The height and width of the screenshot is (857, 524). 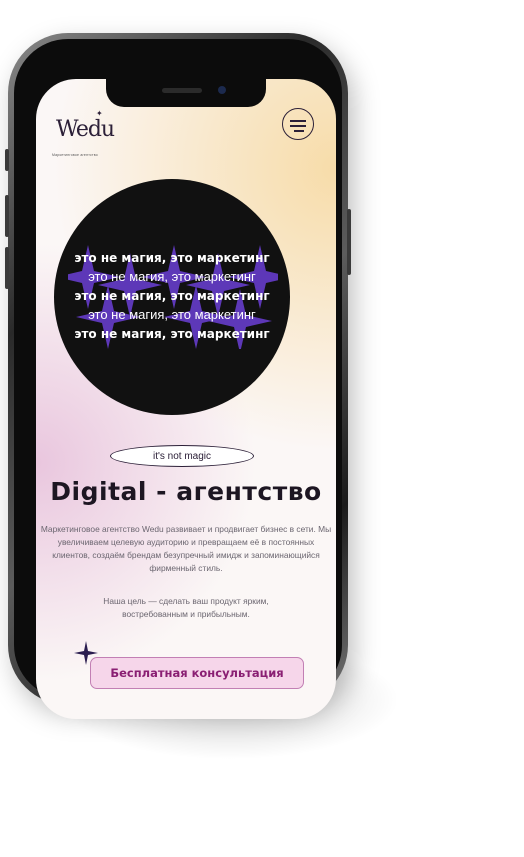 What do you see at coordinates (298, 124) in the screenshot?
I see `hamburger-menu-icon` at bounding box center [298, 124].